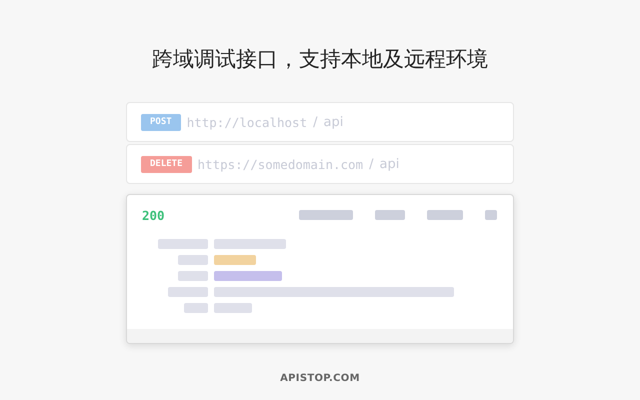 The width and height of the screenshot is (640, 400). What do you see at coordinates (320, 378) in the screenshot?
I see `site-link: APISTOP.COM` at bounding box center [320, 378].